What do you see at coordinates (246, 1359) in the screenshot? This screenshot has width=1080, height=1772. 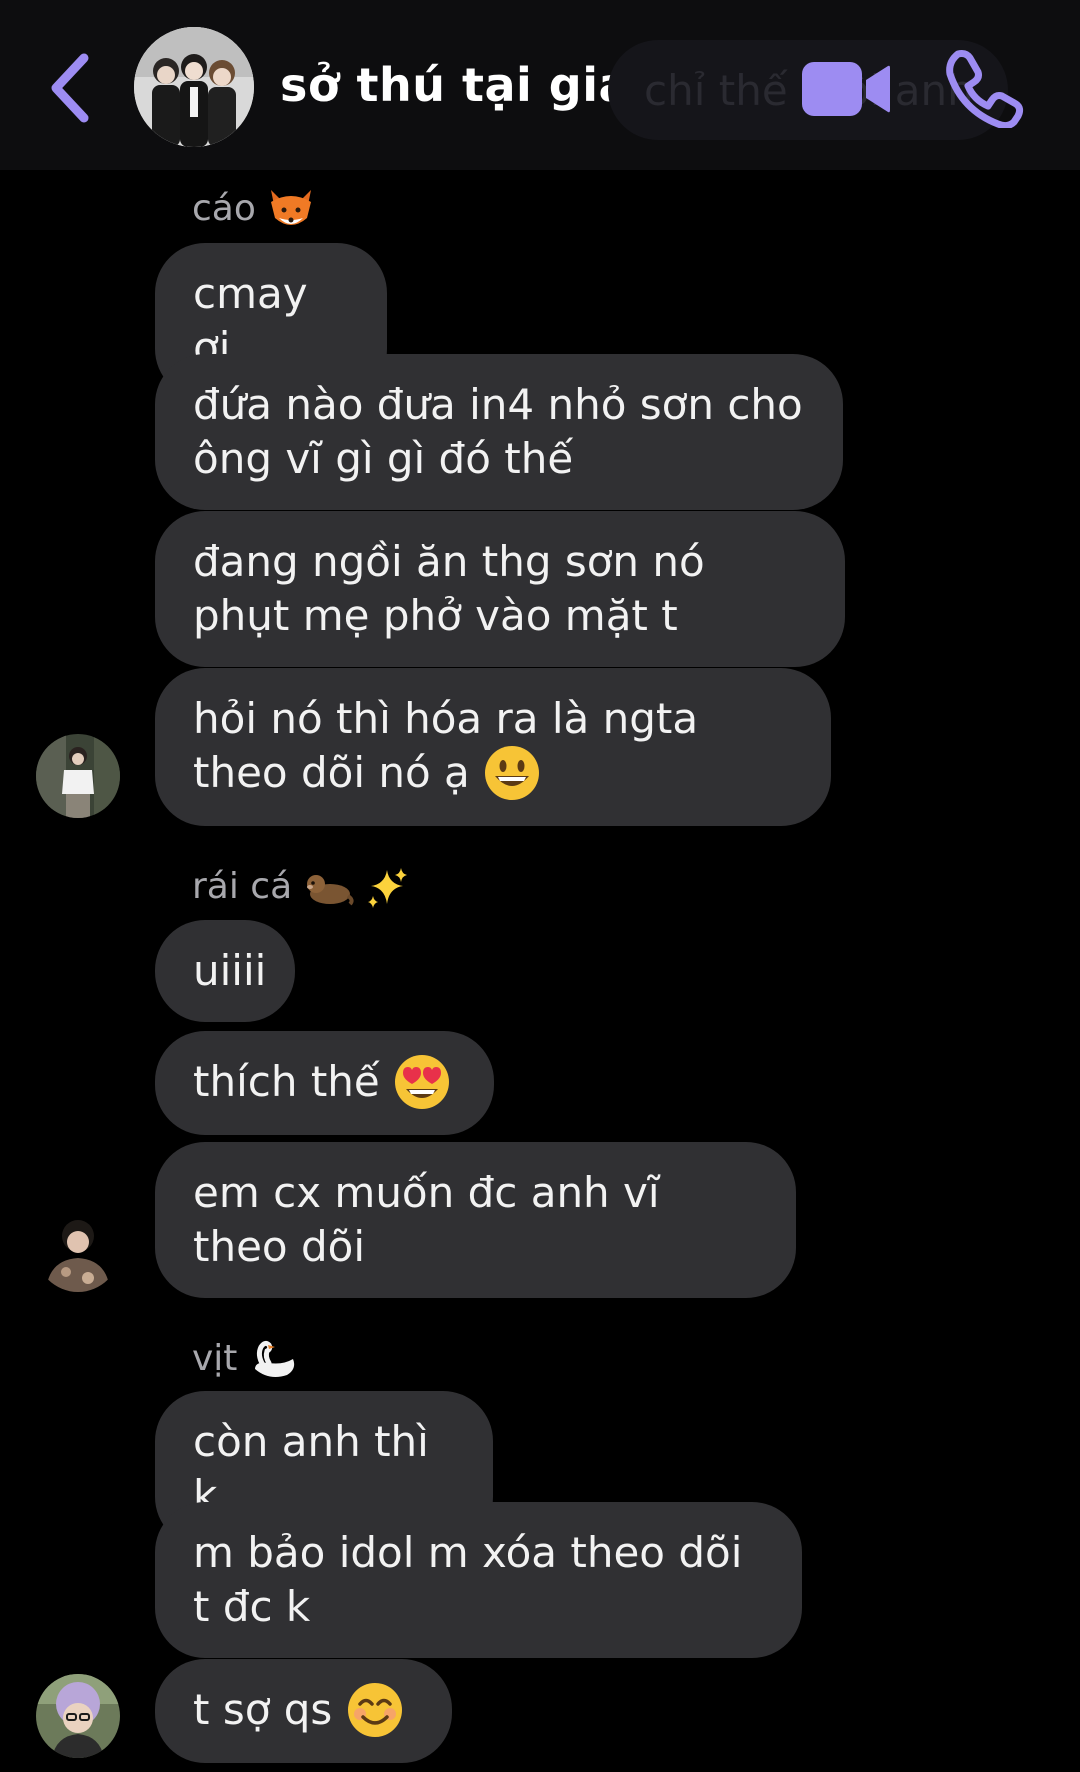 I see `sender-name: vịt` at bounding box center [246, 1359].